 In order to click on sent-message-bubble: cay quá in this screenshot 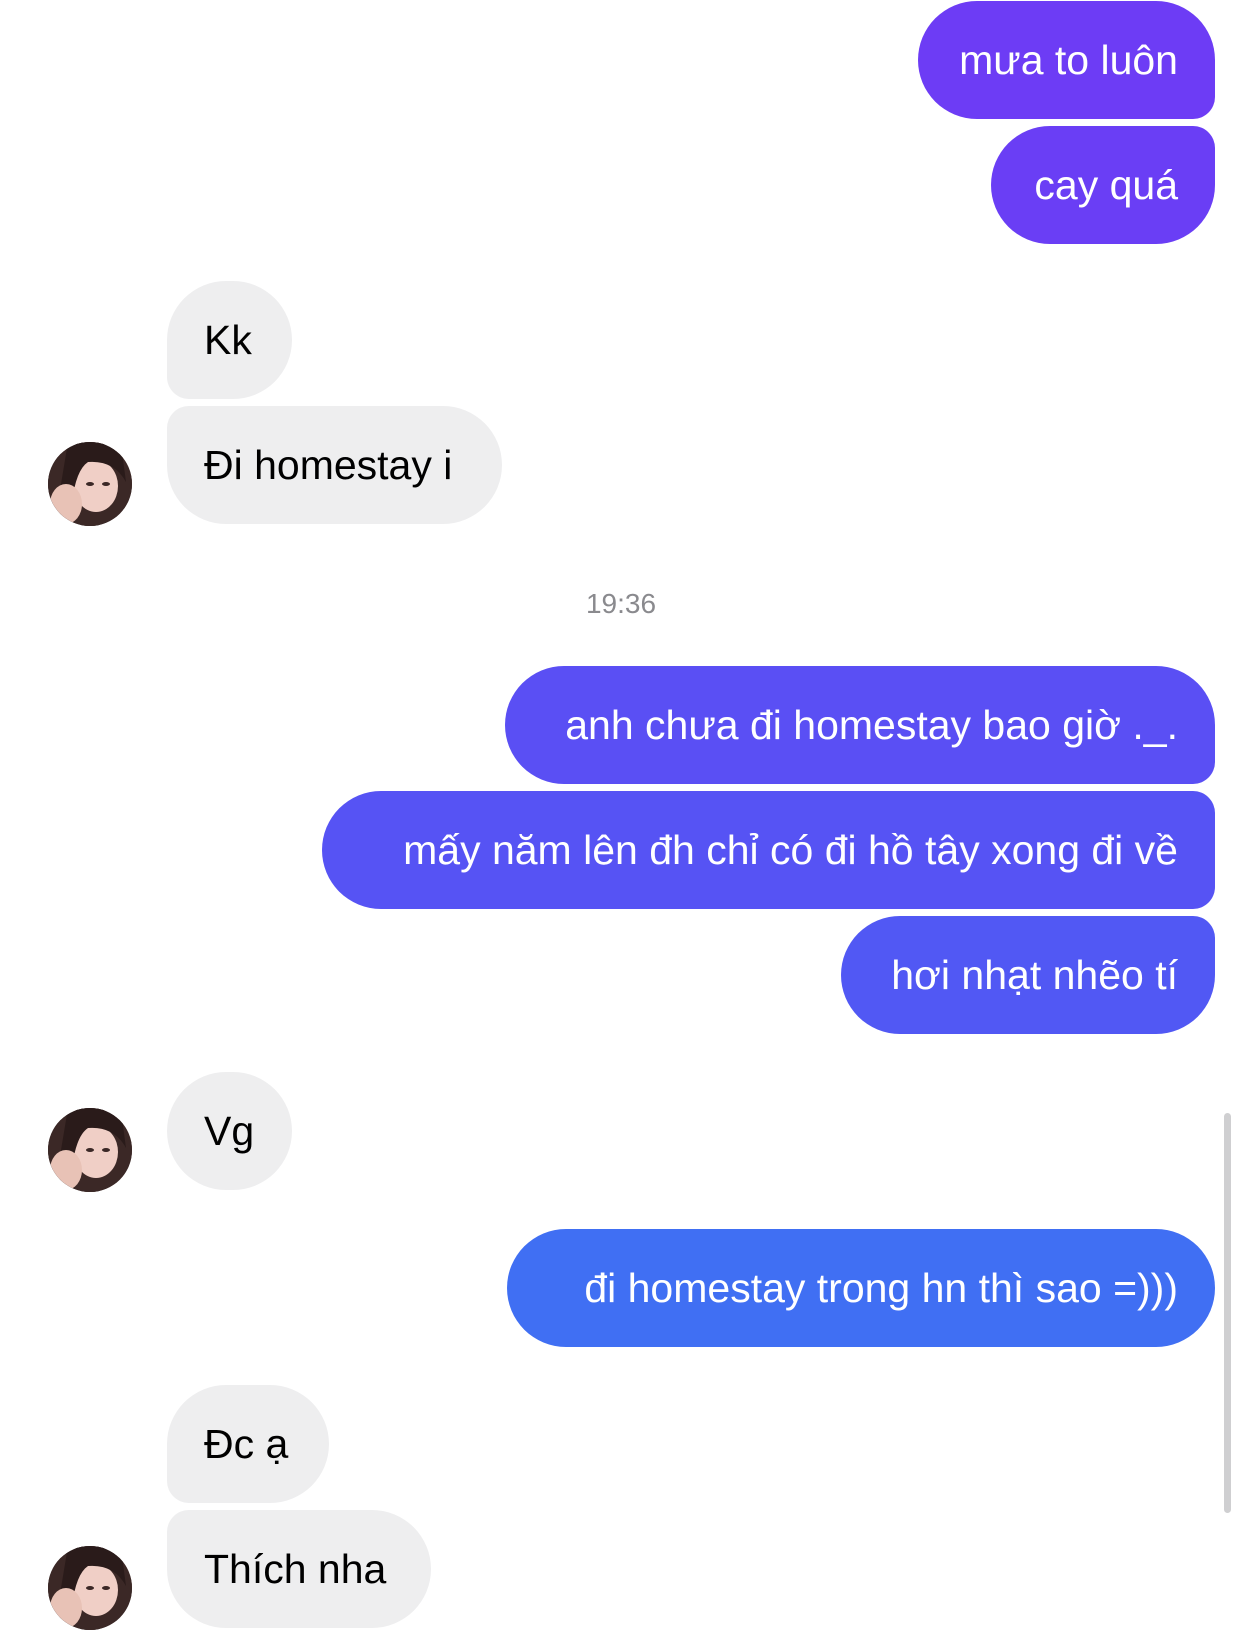, I will do `click(1103, 185)`.